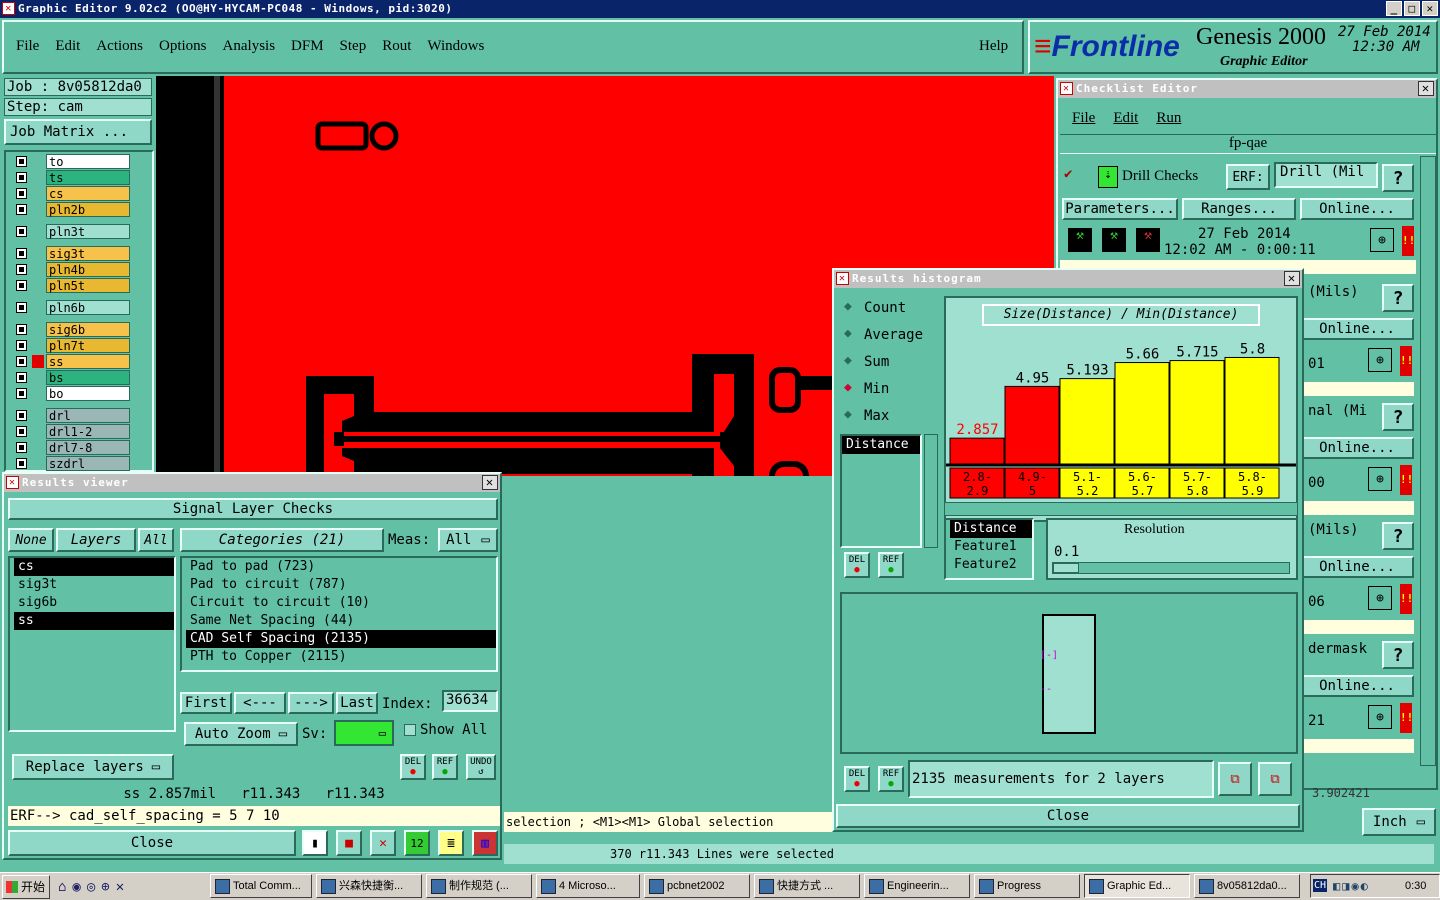  I want to click on stop-icon: ⚒, so click(1148, 240).